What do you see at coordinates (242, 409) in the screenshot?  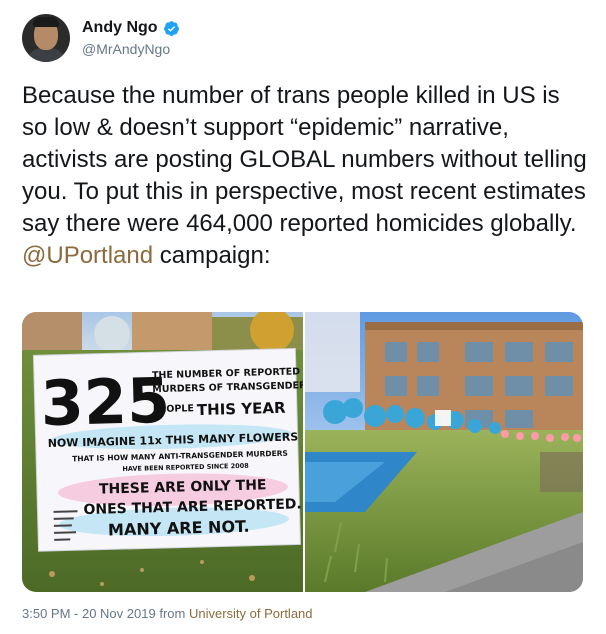 I see `sign-line-3b: THIS YEAR` at bounding box center [242, 409].